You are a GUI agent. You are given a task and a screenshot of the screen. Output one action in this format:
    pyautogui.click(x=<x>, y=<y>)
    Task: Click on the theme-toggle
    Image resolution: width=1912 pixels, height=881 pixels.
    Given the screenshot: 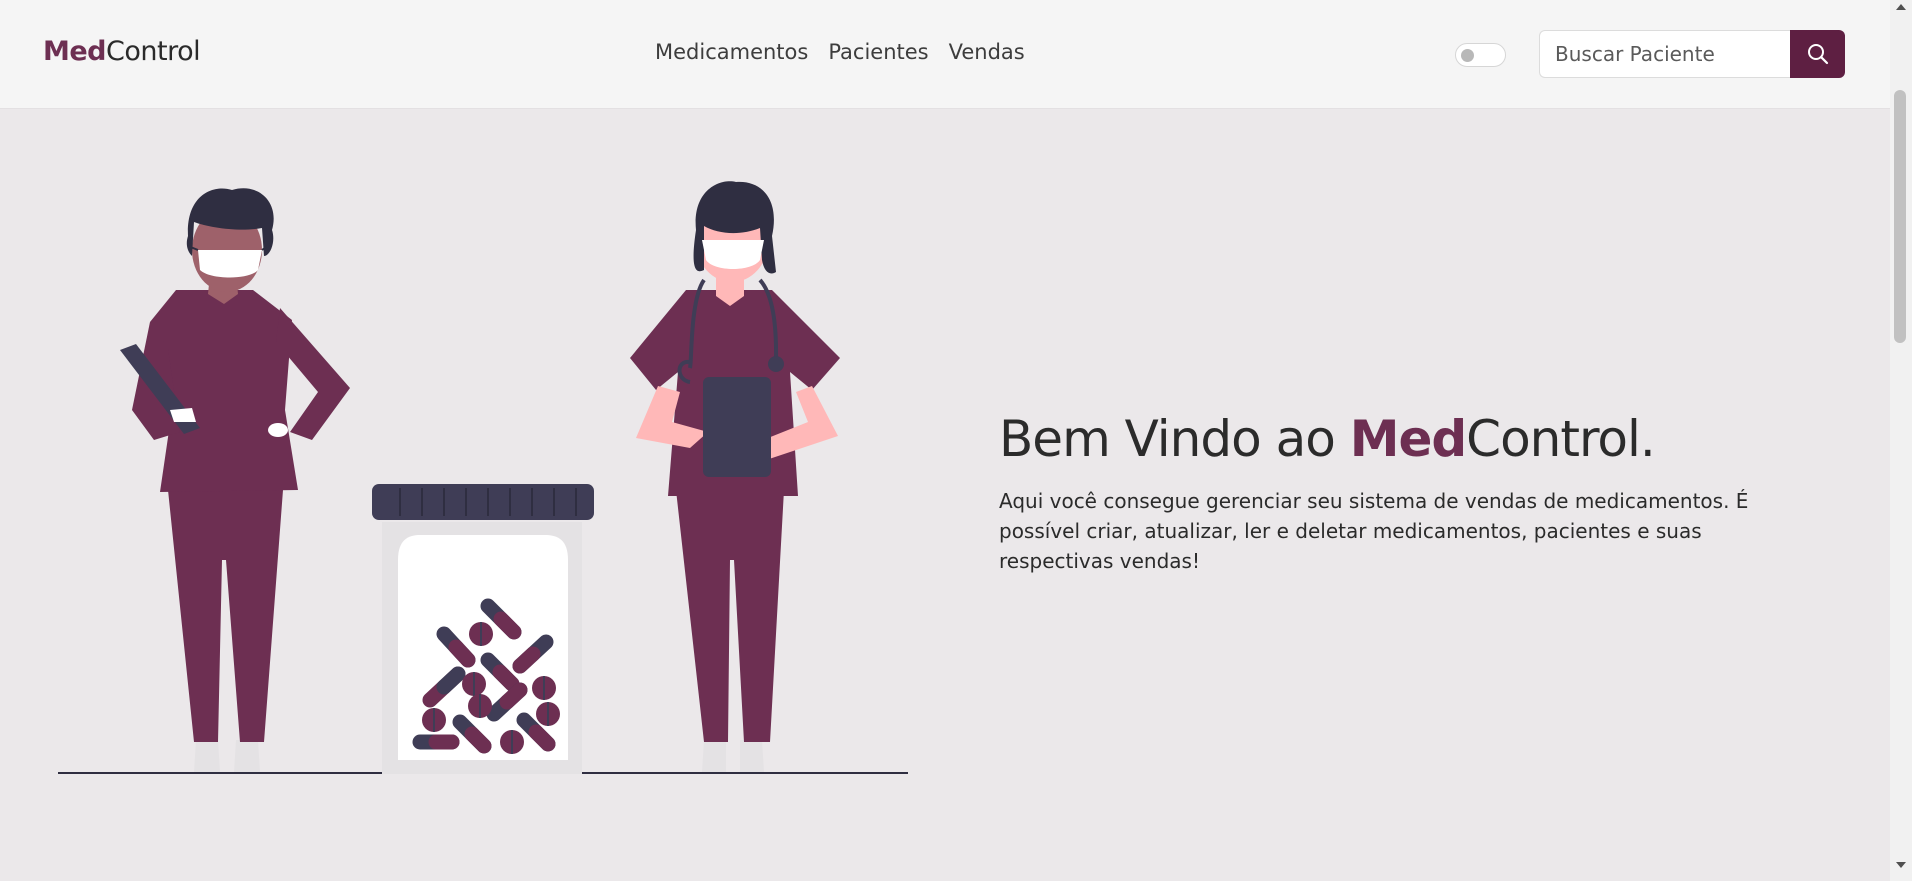 What is the action you would take?
    pyautogui.click(x=1480, y=55)
    